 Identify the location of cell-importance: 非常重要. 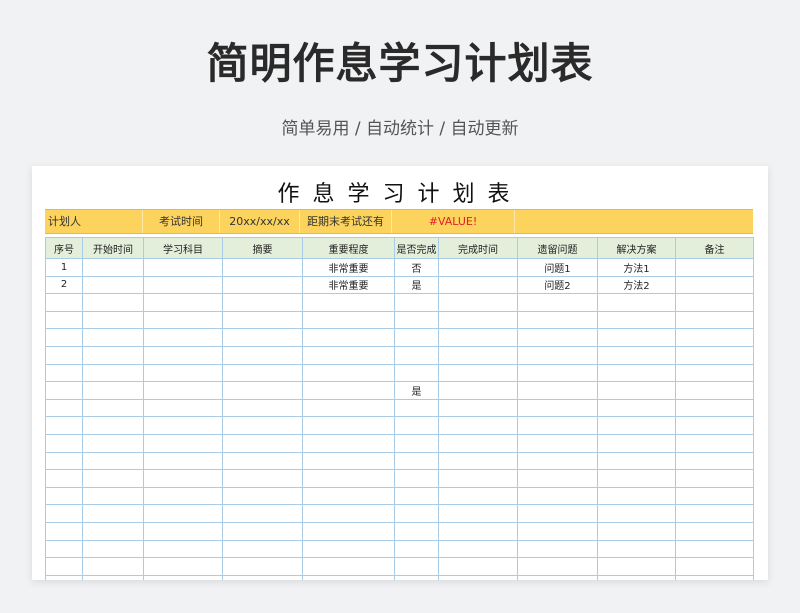
(348, 267).